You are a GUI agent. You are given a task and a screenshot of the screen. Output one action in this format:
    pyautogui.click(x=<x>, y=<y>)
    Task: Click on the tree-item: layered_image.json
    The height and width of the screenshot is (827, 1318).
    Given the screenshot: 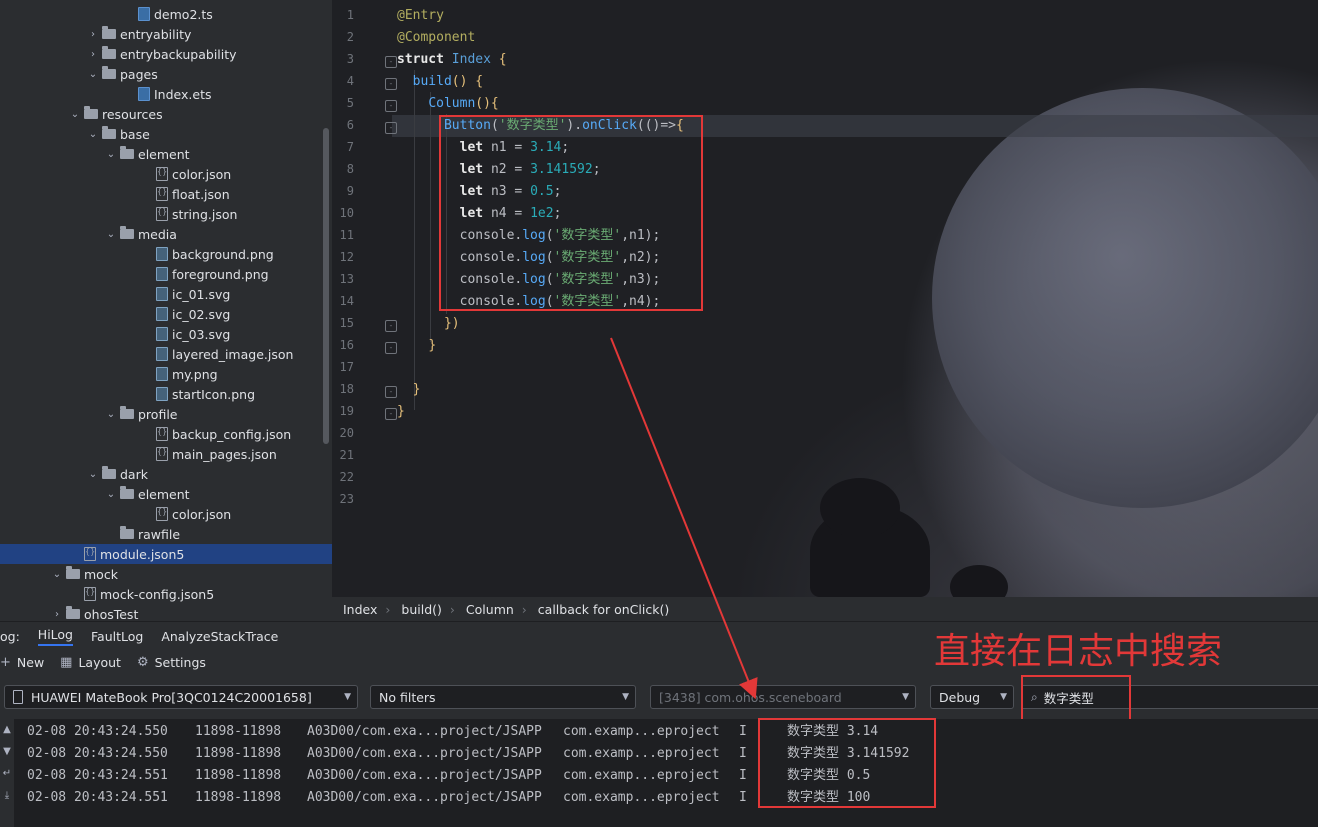 What is the action you would take?
    pyautogui.click(x=166, y=354)
    